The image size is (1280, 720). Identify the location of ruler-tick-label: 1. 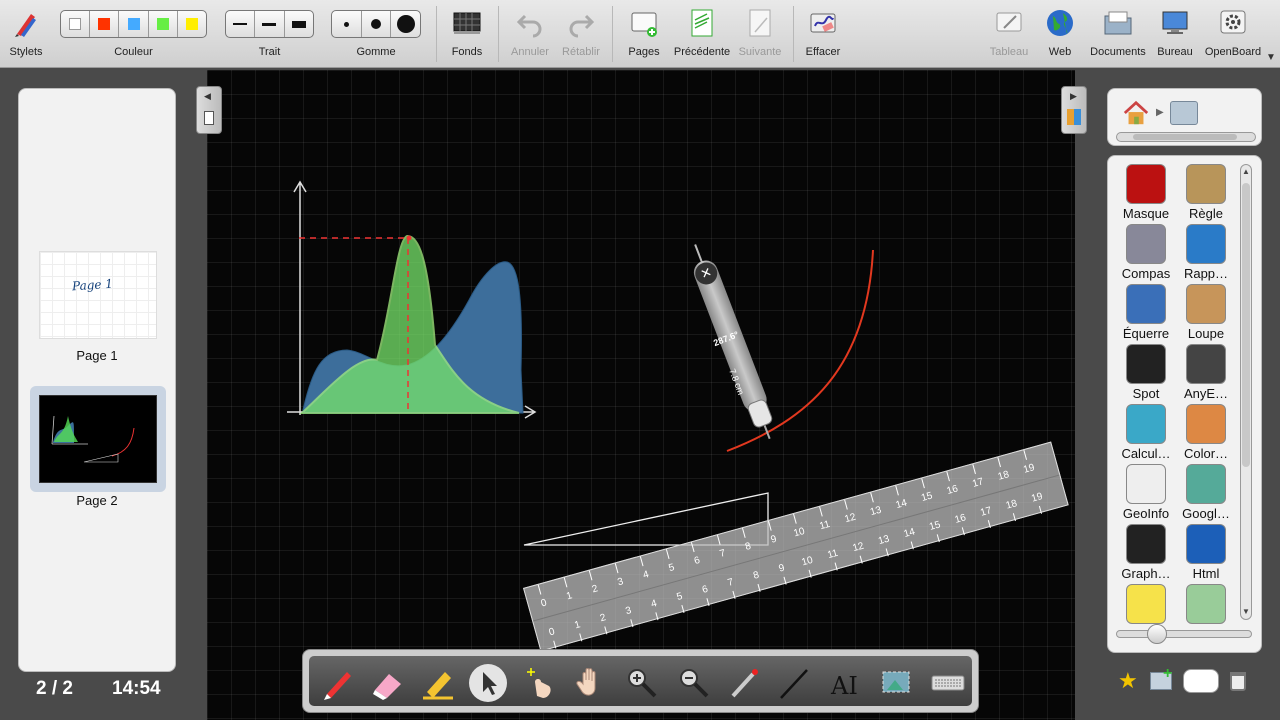
(569, 596).